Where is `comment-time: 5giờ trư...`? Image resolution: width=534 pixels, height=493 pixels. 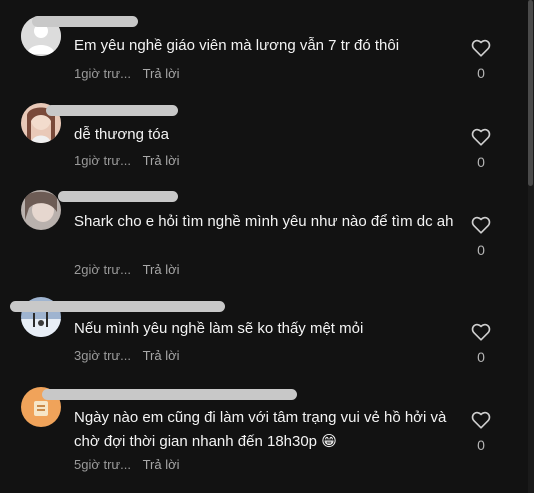
comment-time: 5giờ trư... is located at coordinates (102, 464).